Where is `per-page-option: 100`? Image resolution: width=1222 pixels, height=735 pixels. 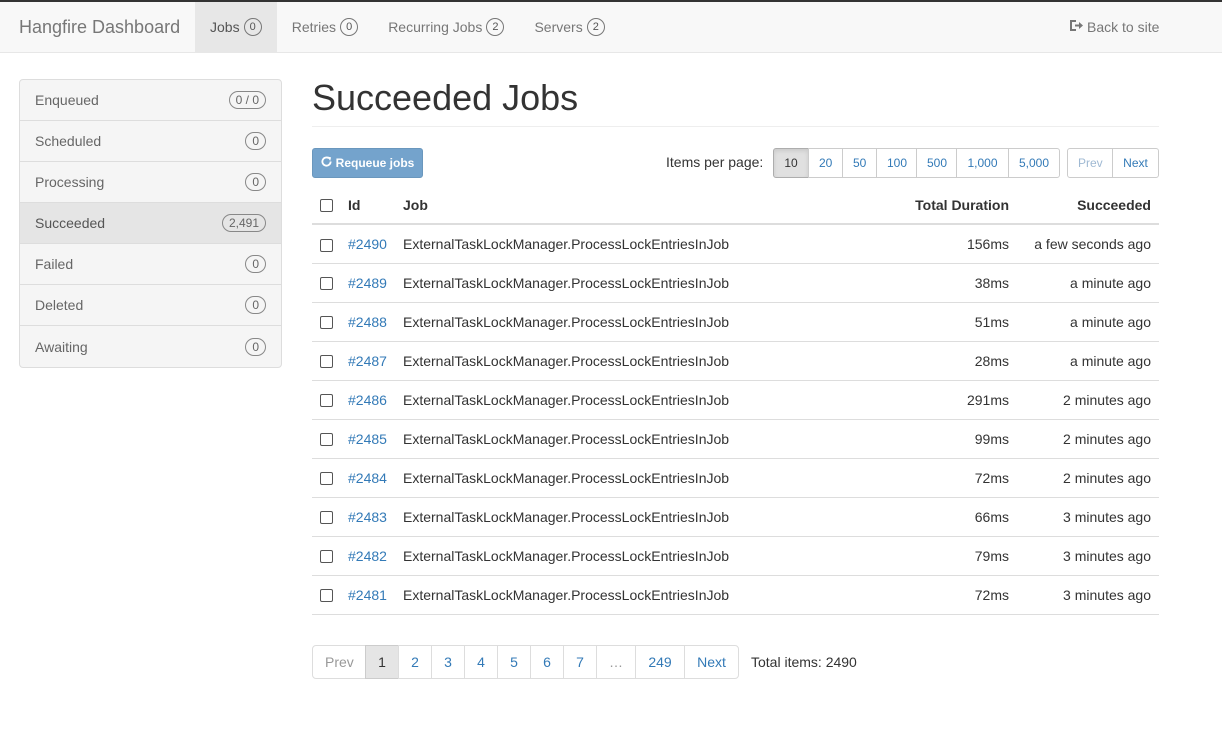 per-page-option: 100 is located at coordinates (896, 163).